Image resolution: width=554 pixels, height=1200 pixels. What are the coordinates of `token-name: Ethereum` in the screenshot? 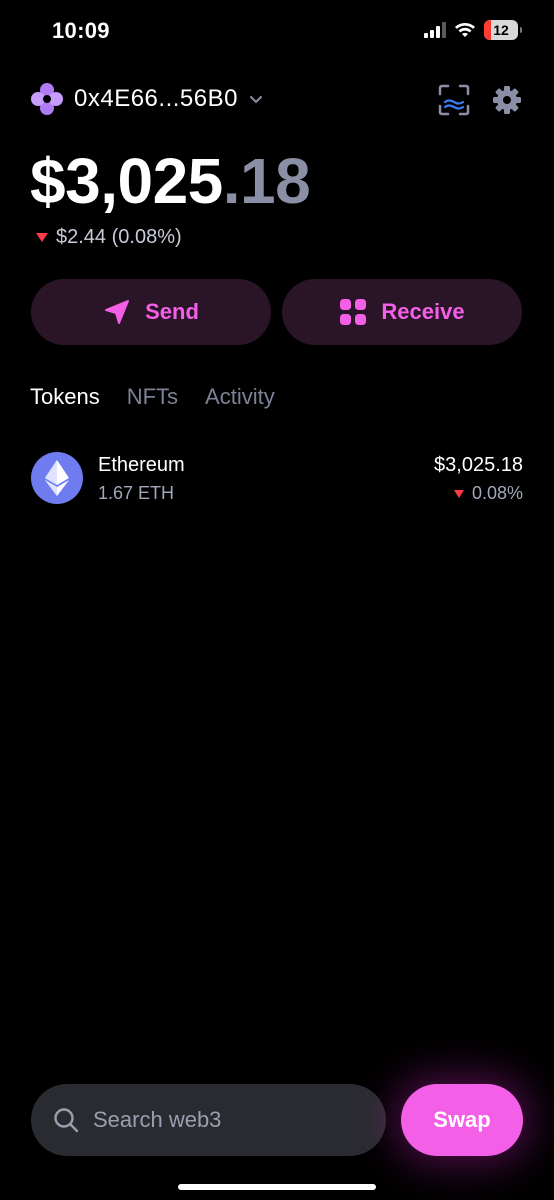 It's located at (141, 465).